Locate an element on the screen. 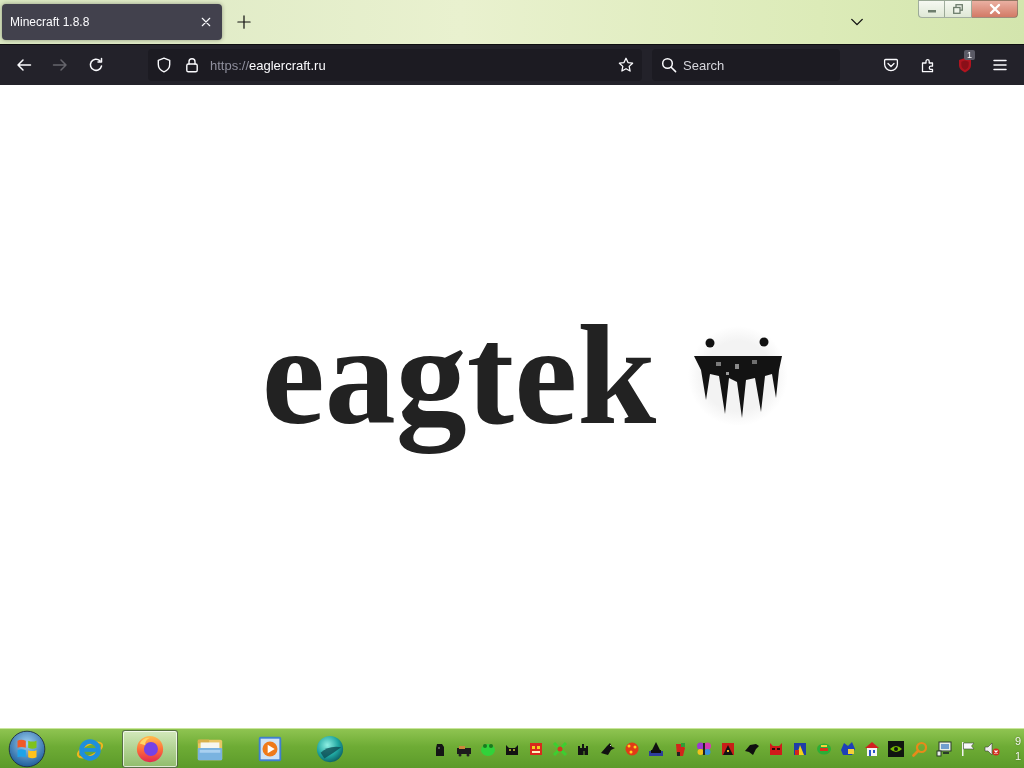  shield-extension-button: 1 is located at coordinates (965, 65).